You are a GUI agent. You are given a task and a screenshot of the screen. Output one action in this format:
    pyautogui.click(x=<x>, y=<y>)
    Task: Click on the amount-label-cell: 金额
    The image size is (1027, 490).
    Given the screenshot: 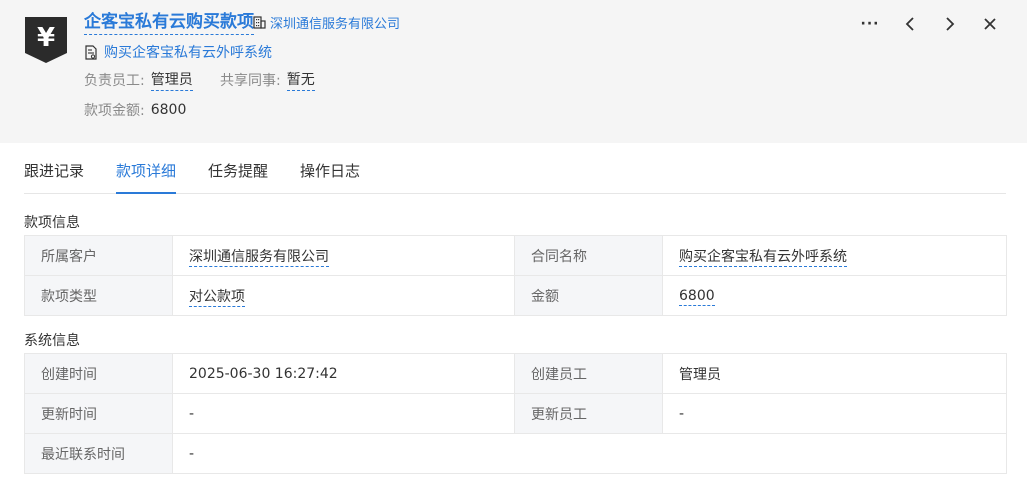 What is the action you would take?
    pyautogui.click(x=588, y=295)
    